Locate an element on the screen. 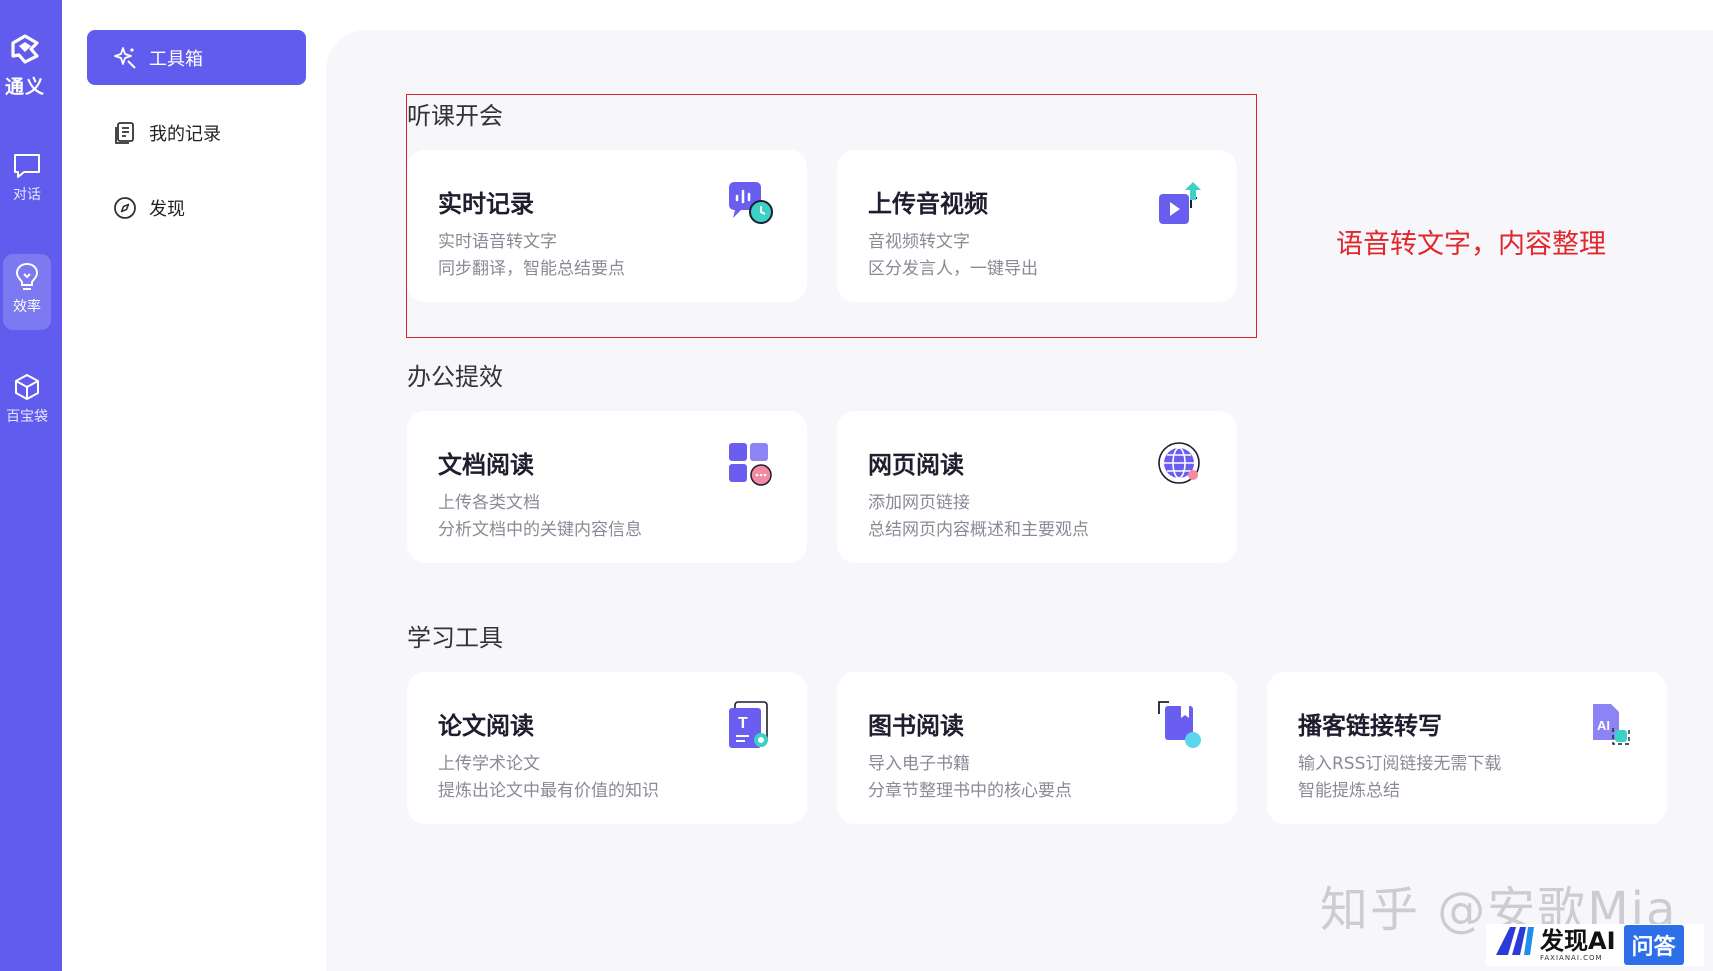 This screenshot has height=971, width=1713. faxianai-logo-icon is located at coordinates (1515, 945).